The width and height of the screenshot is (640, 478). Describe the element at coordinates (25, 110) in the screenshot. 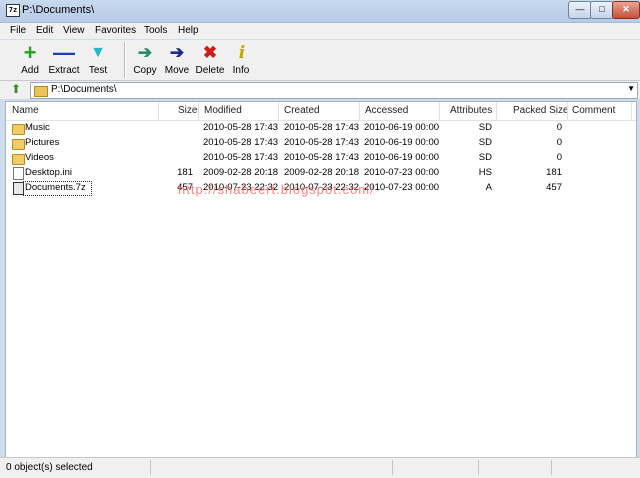

I see `column-name: Name` at that location.